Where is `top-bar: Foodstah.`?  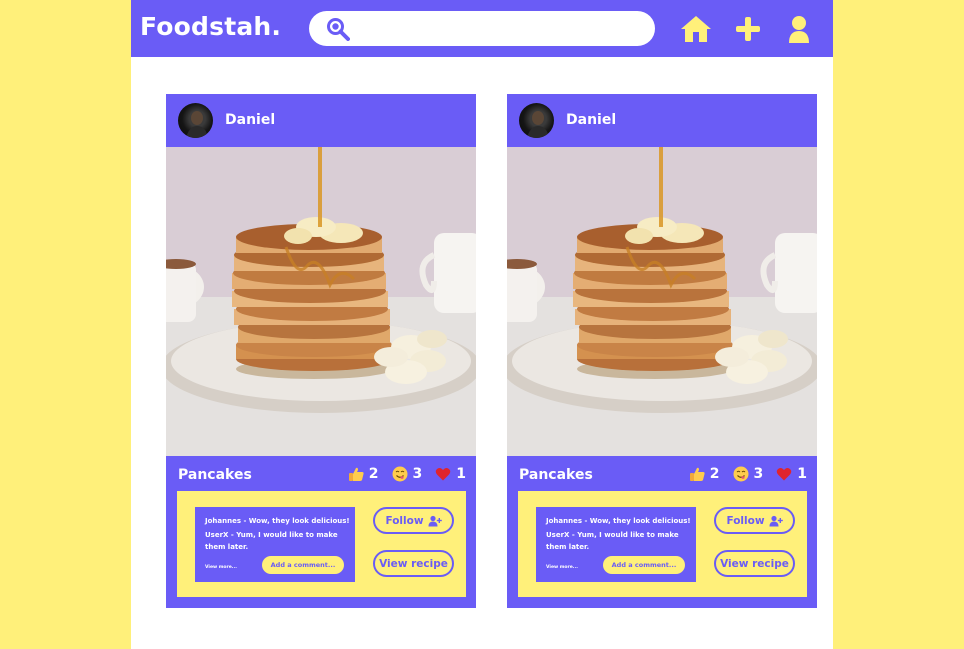 top-bar: Foodstah. is located at coordinates (482, 28).